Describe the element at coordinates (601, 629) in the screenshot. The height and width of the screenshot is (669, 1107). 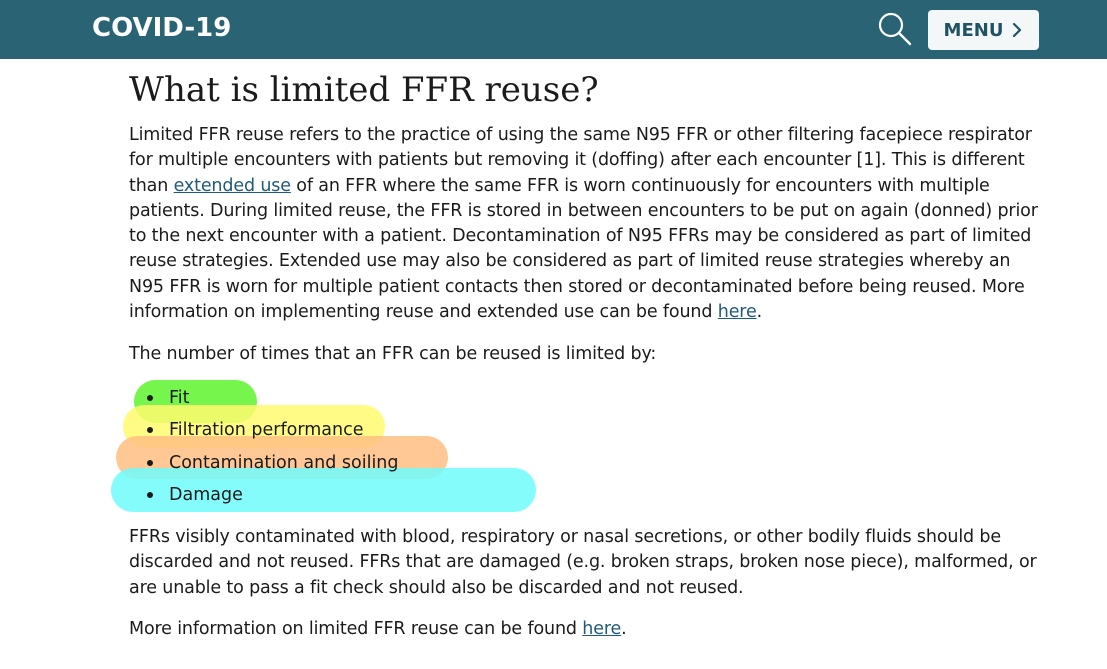
I see `limited-reuse-info-link: here` at that location.